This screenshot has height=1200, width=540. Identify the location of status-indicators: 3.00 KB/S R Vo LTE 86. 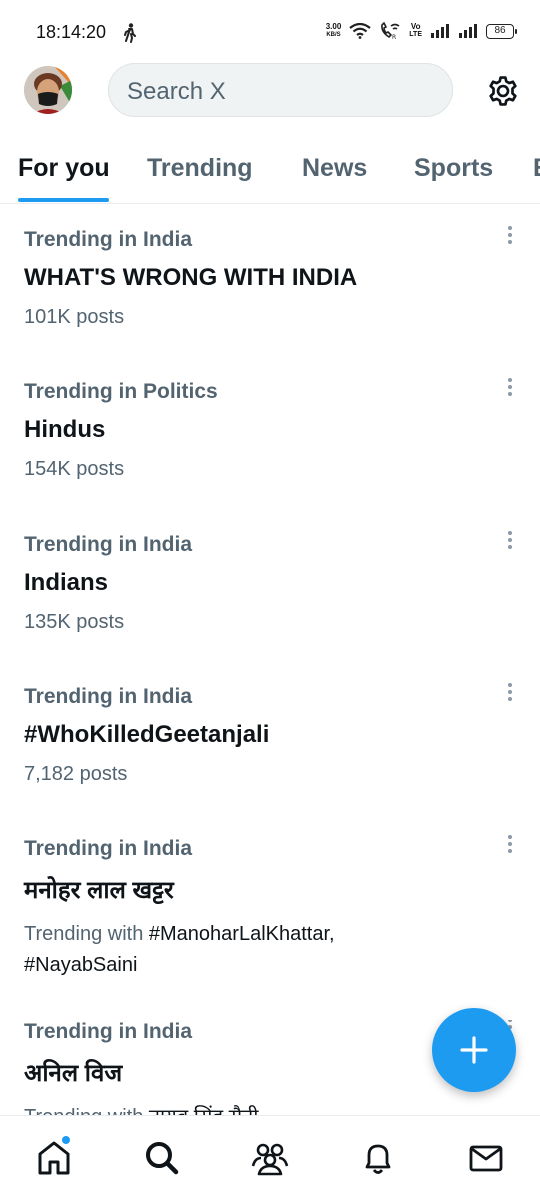
(421, 31).